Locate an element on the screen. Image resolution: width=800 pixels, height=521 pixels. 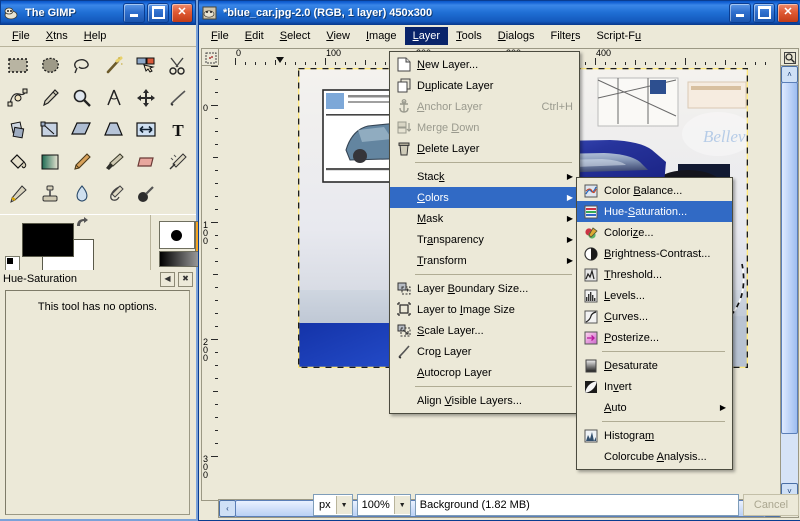
menu-edit: Edit is located at coordinates (254, 36).